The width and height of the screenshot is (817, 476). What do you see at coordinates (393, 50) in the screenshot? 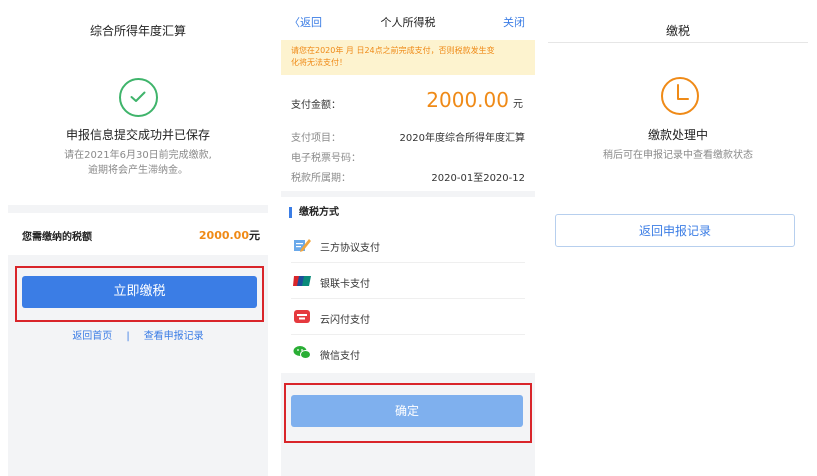
I see `notice-line1: 请您在2020年 月 日24点之前完成支付，否则税款发生变` at bounding box center [393, 50].